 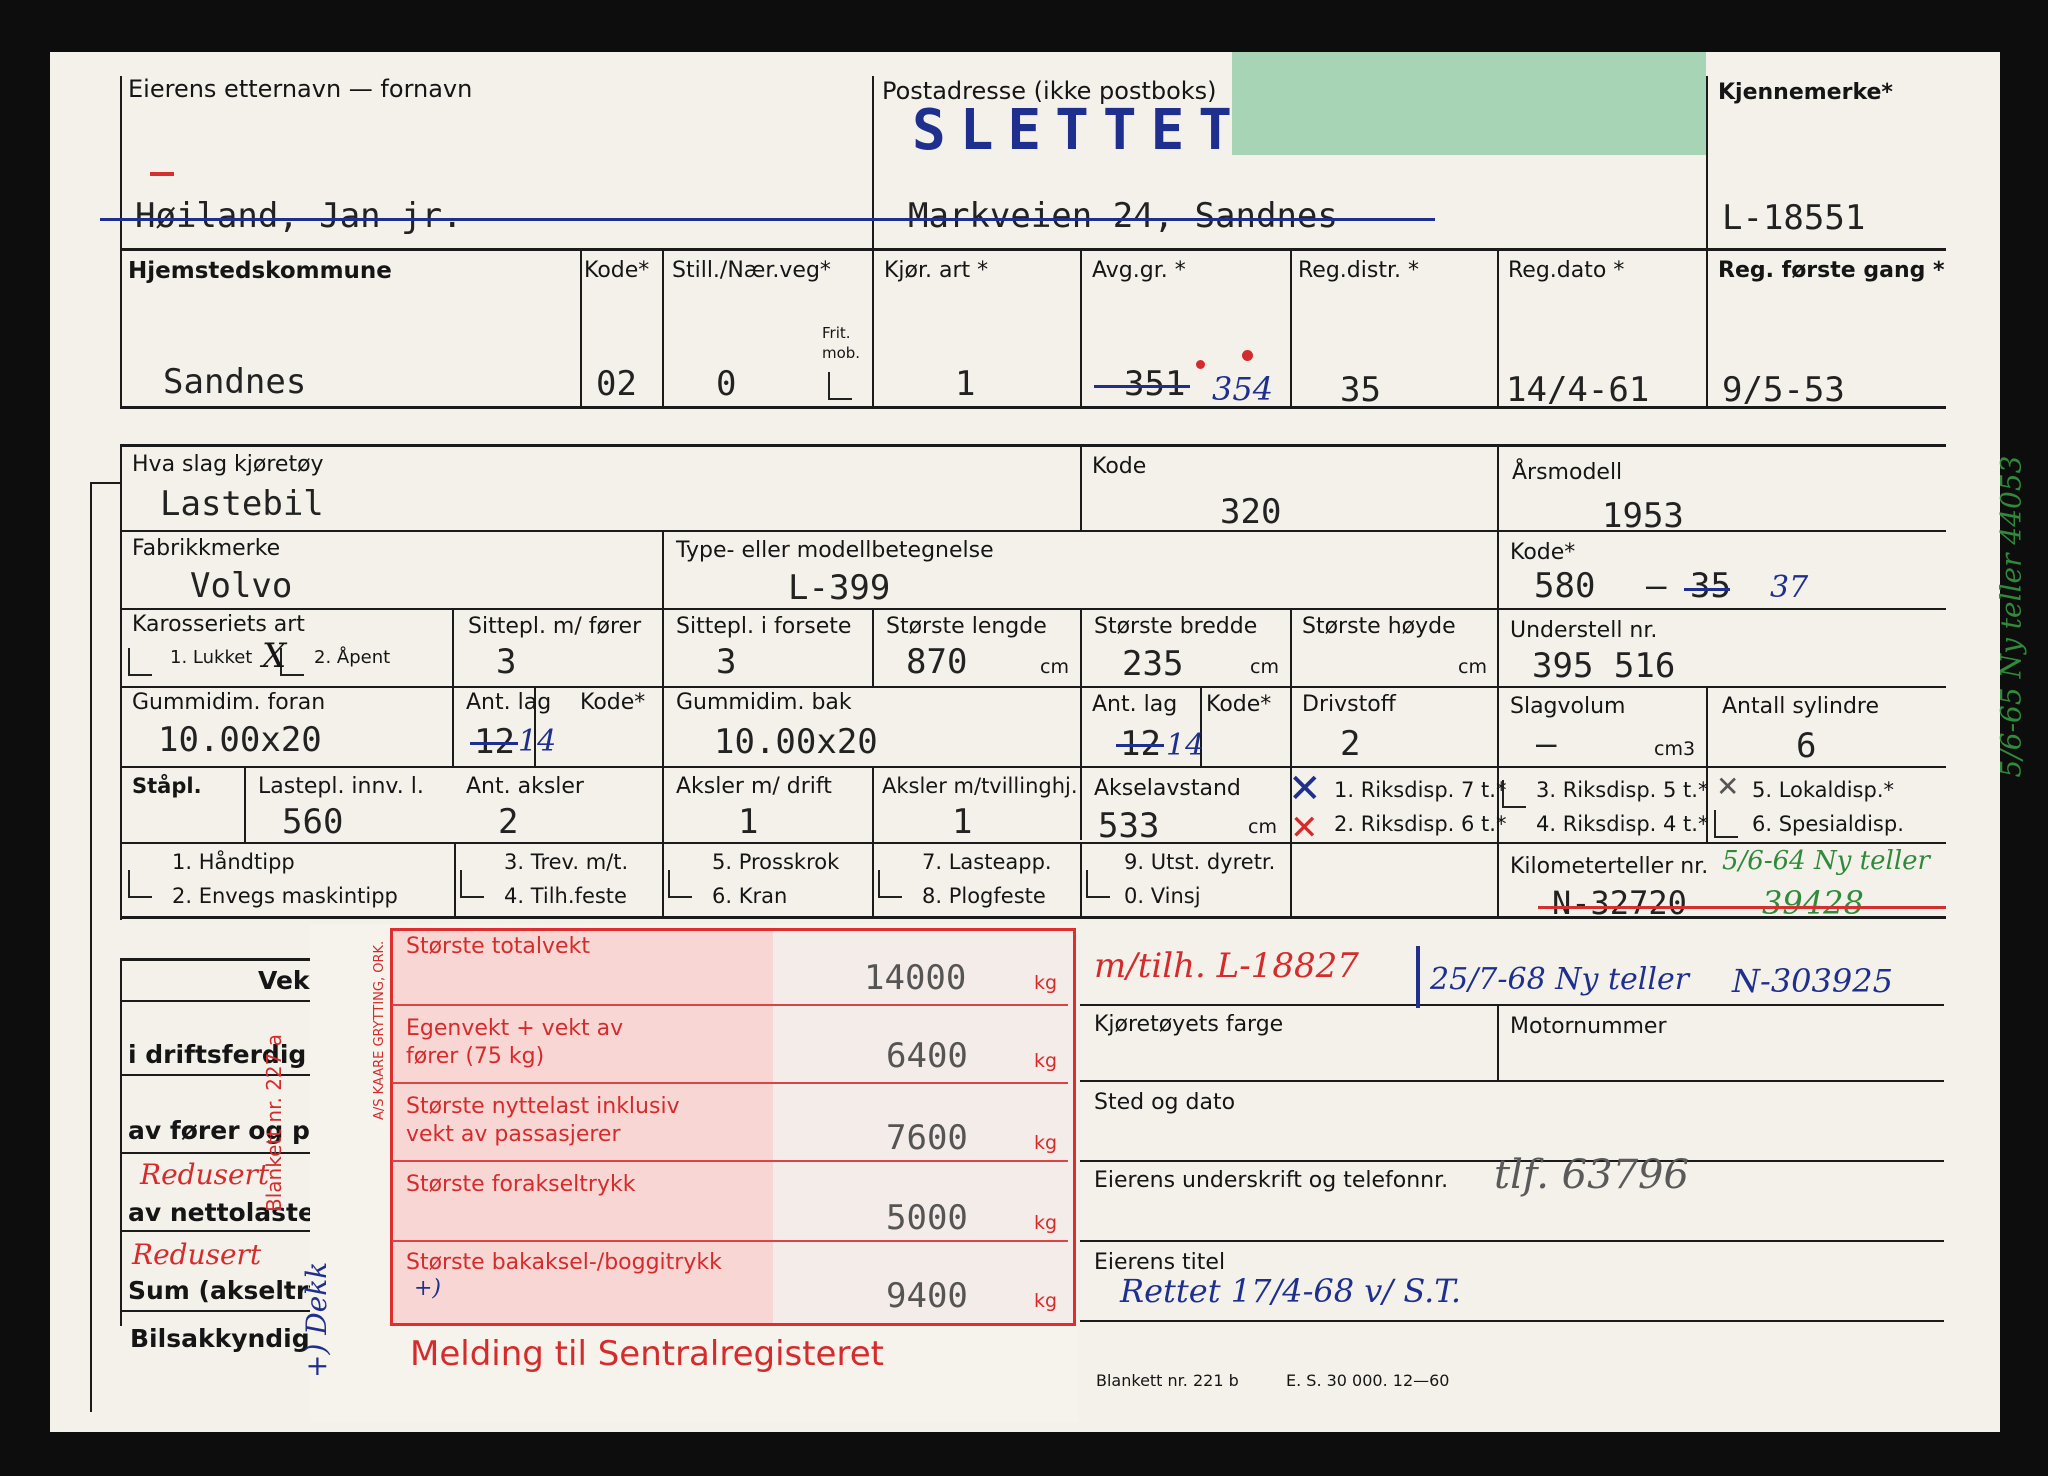 I want to click on lukket-label: 1. Lukket, so click(x=211, y=657).